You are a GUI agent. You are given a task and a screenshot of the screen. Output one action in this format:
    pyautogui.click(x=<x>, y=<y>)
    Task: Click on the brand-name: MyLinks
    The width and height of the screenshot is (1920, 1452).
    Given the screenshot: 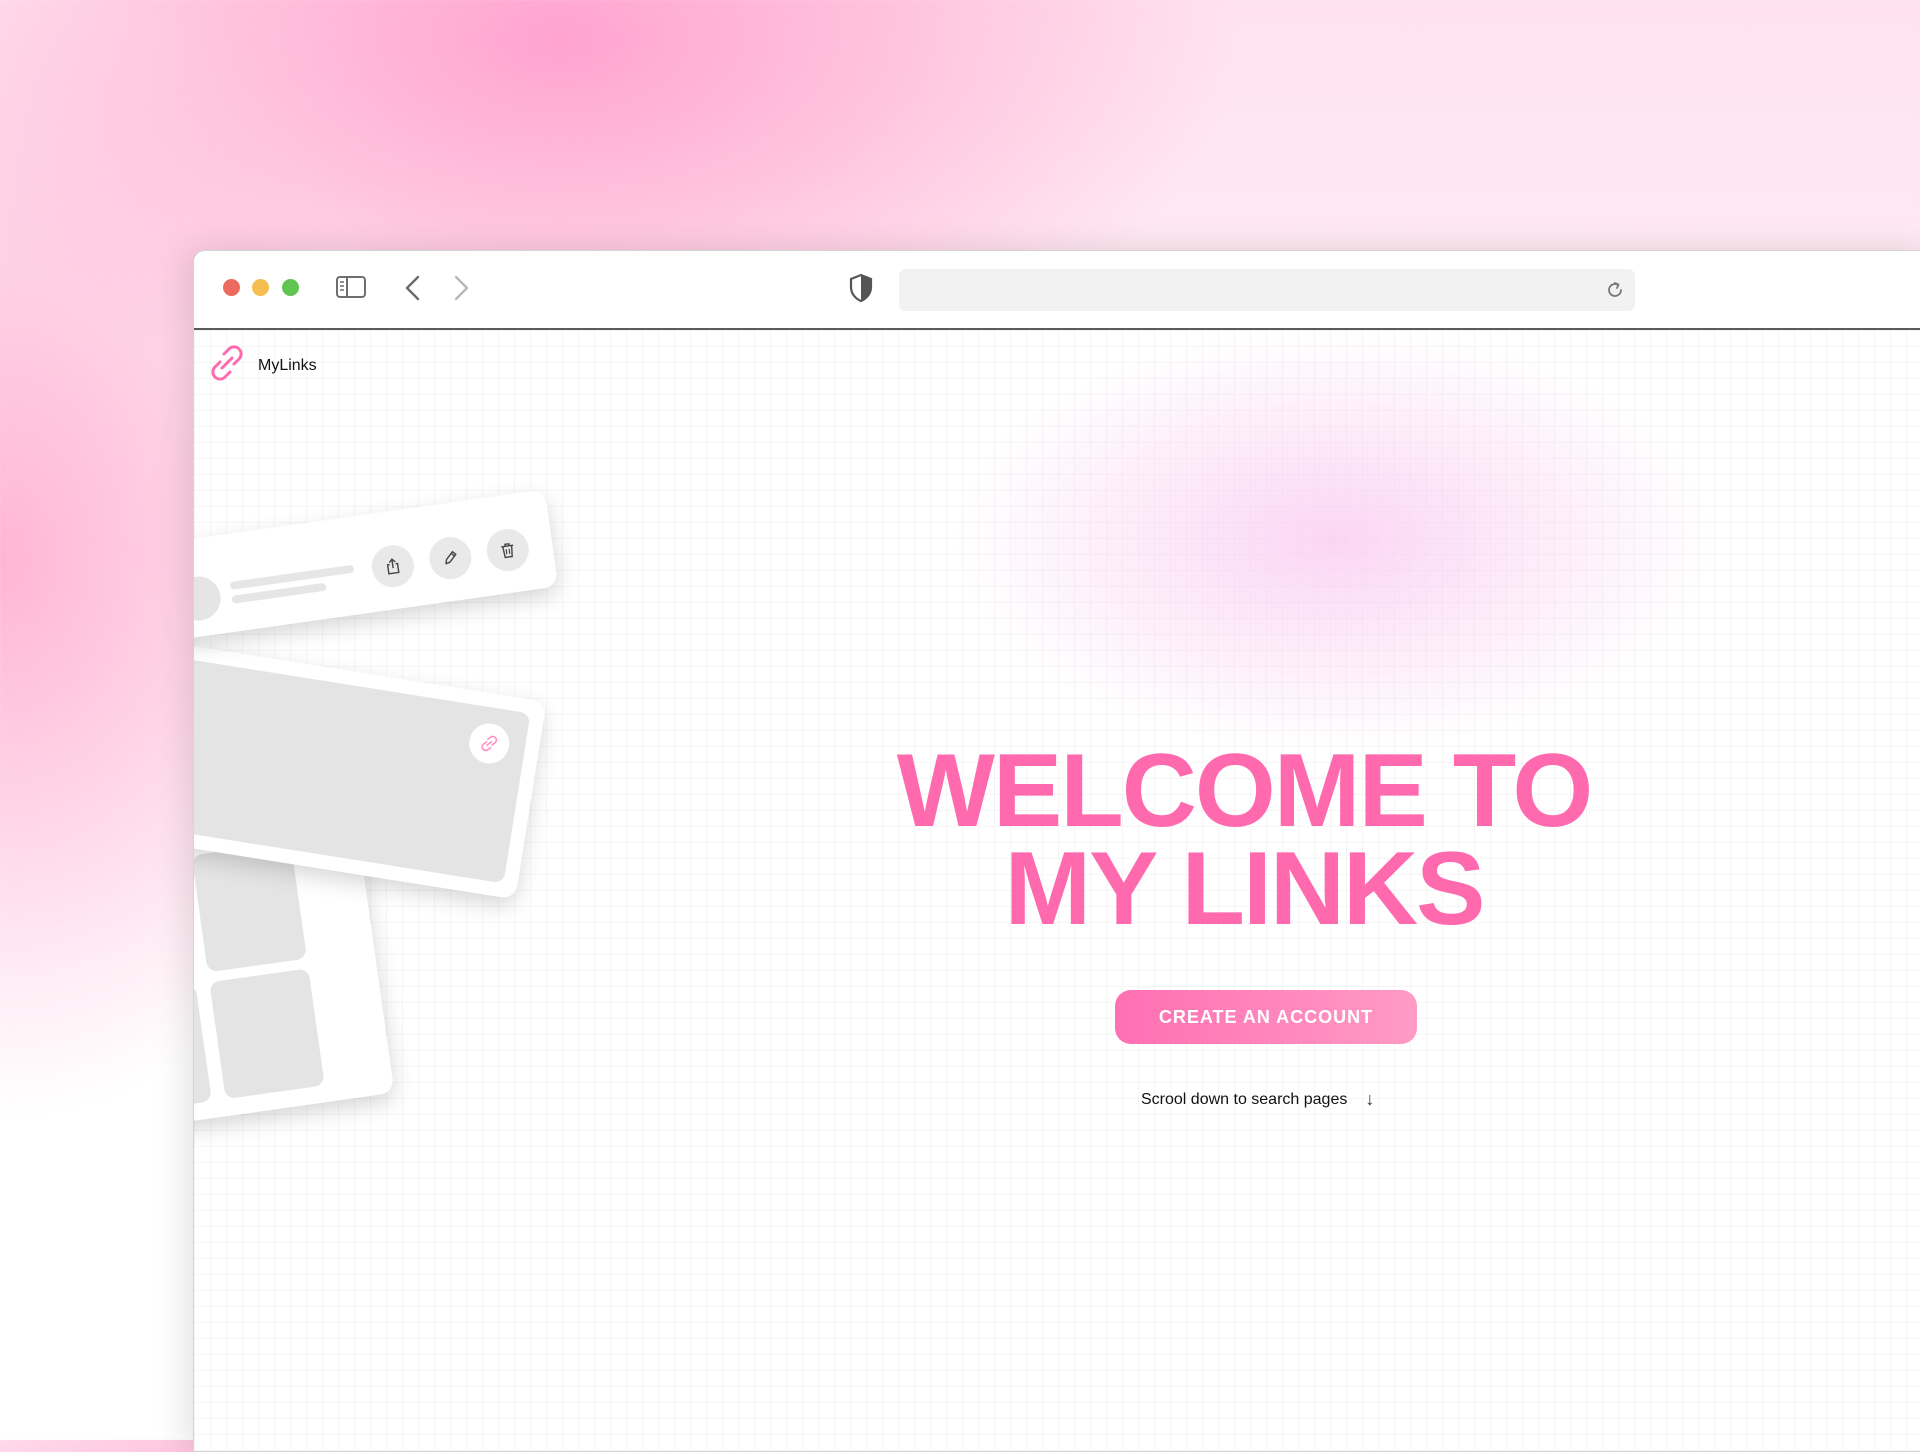 What is the action you would take?
    pyautogui.click(x=287, y=366)
    